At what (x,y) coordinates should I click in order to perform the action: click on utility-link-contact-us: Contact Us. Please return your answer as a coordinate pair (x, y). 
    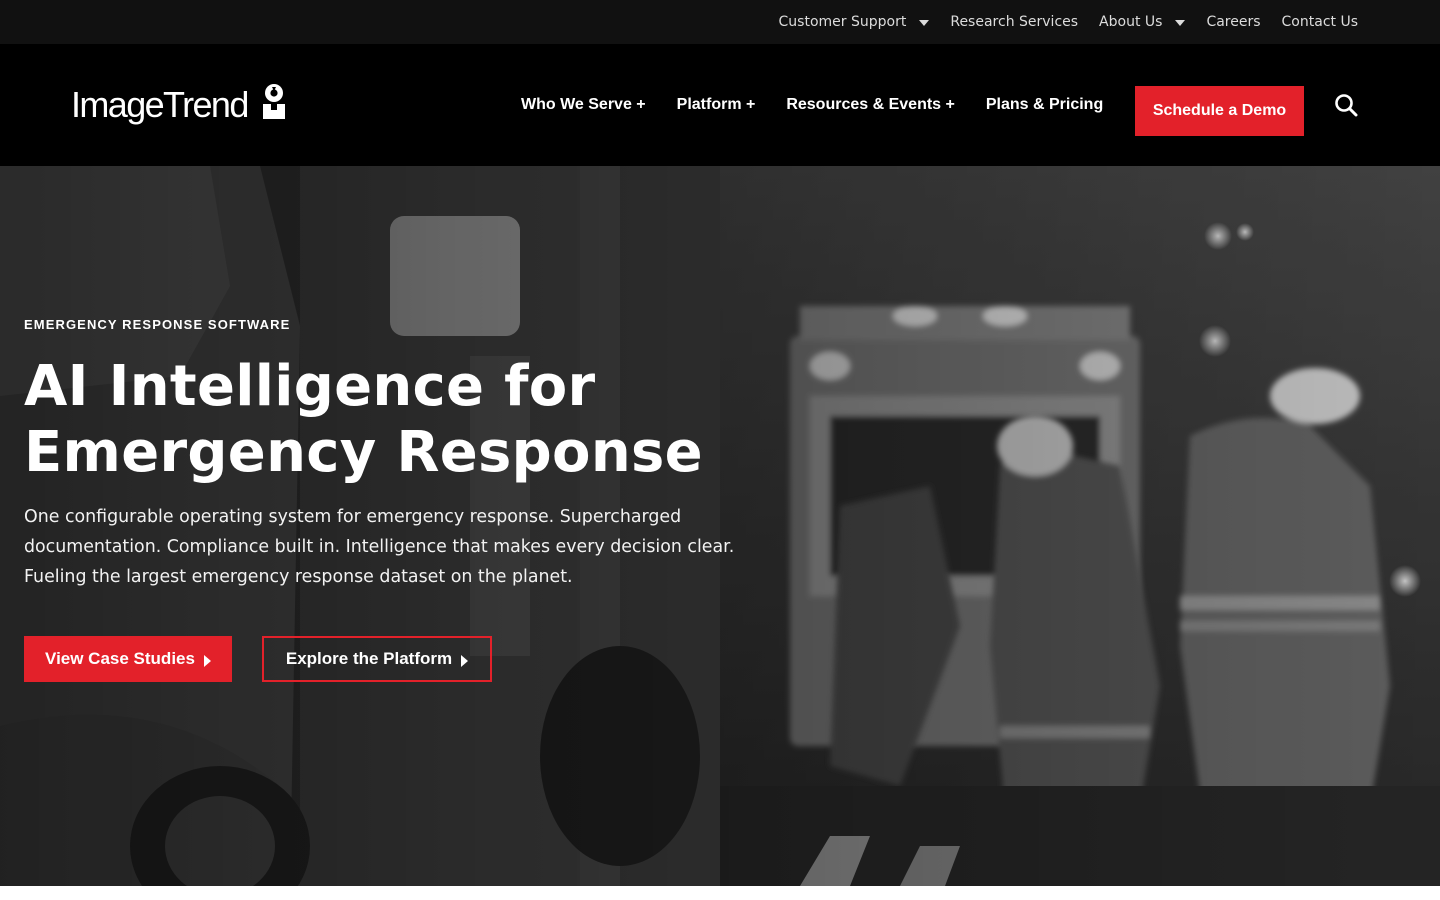
    Looking at the image, I should click on (1320, 22).